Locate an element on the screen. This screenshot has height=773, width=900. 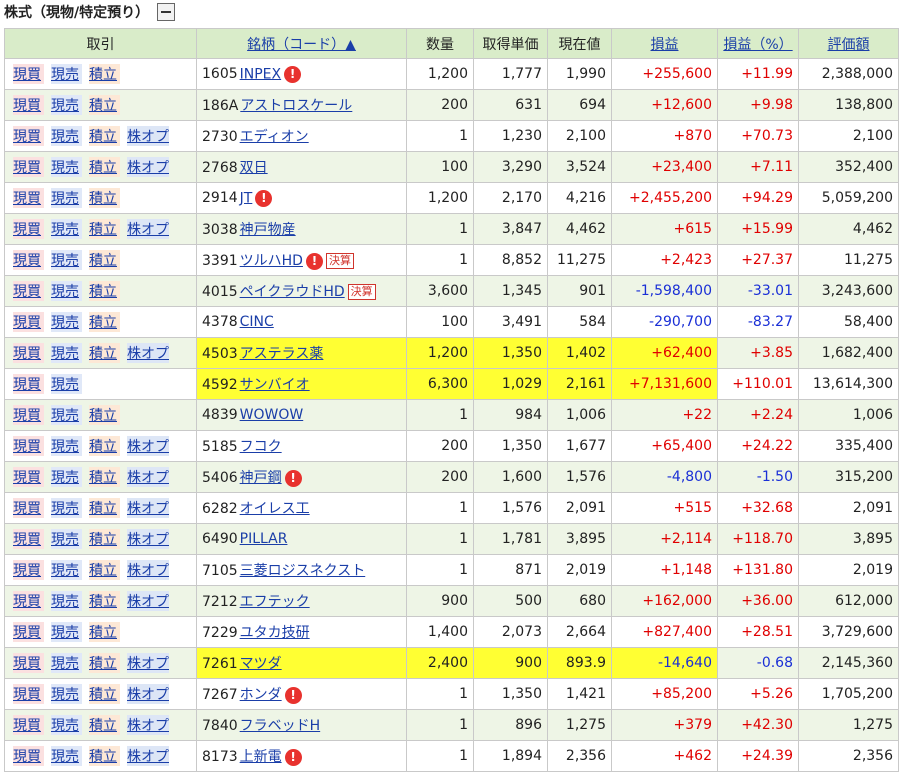
stock-name-link: INPEX is located at coordinates (260, 74).